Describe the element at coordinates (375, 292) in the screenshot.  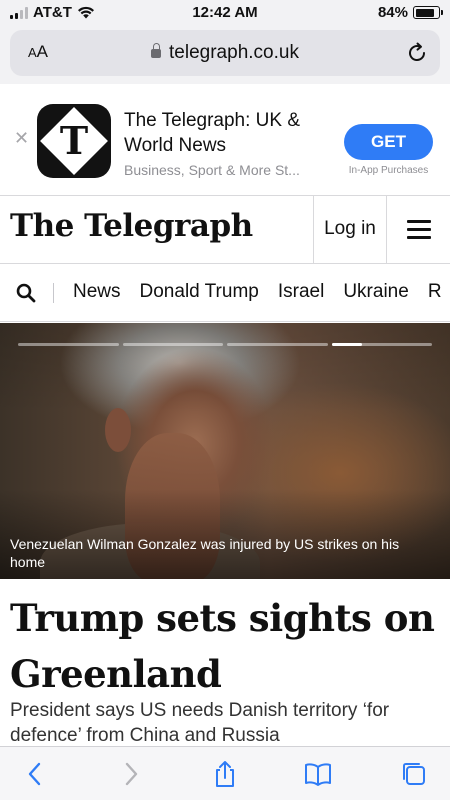
I see `nav-item-ukraine: Ukraine` at that location.